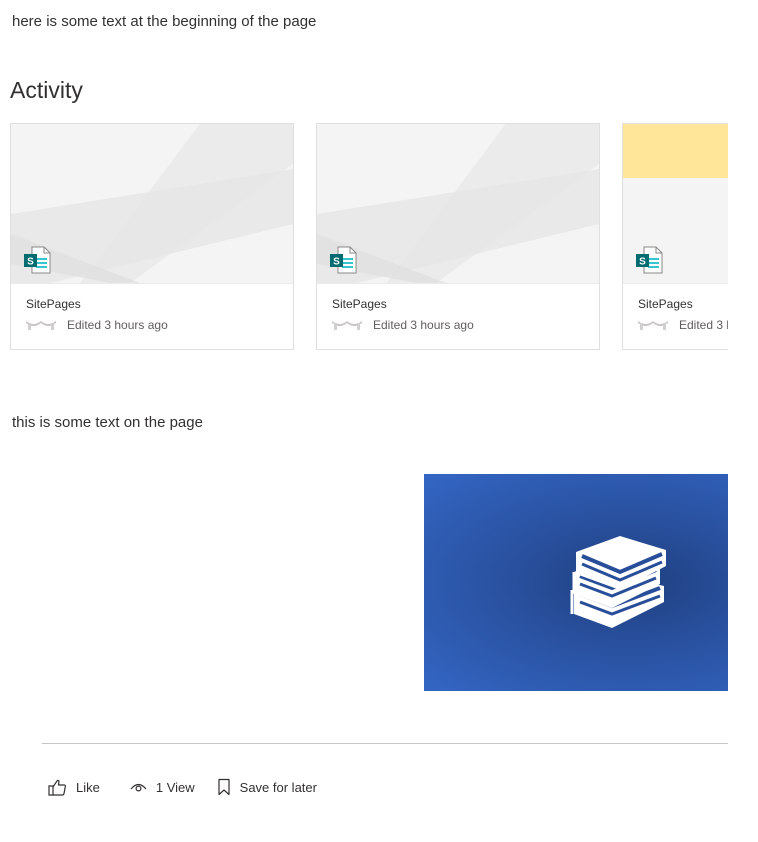 The image size is (758, 842). Describe the element at coordinates (138, 787) in the screenshot. I see `eye-icon` at that location.